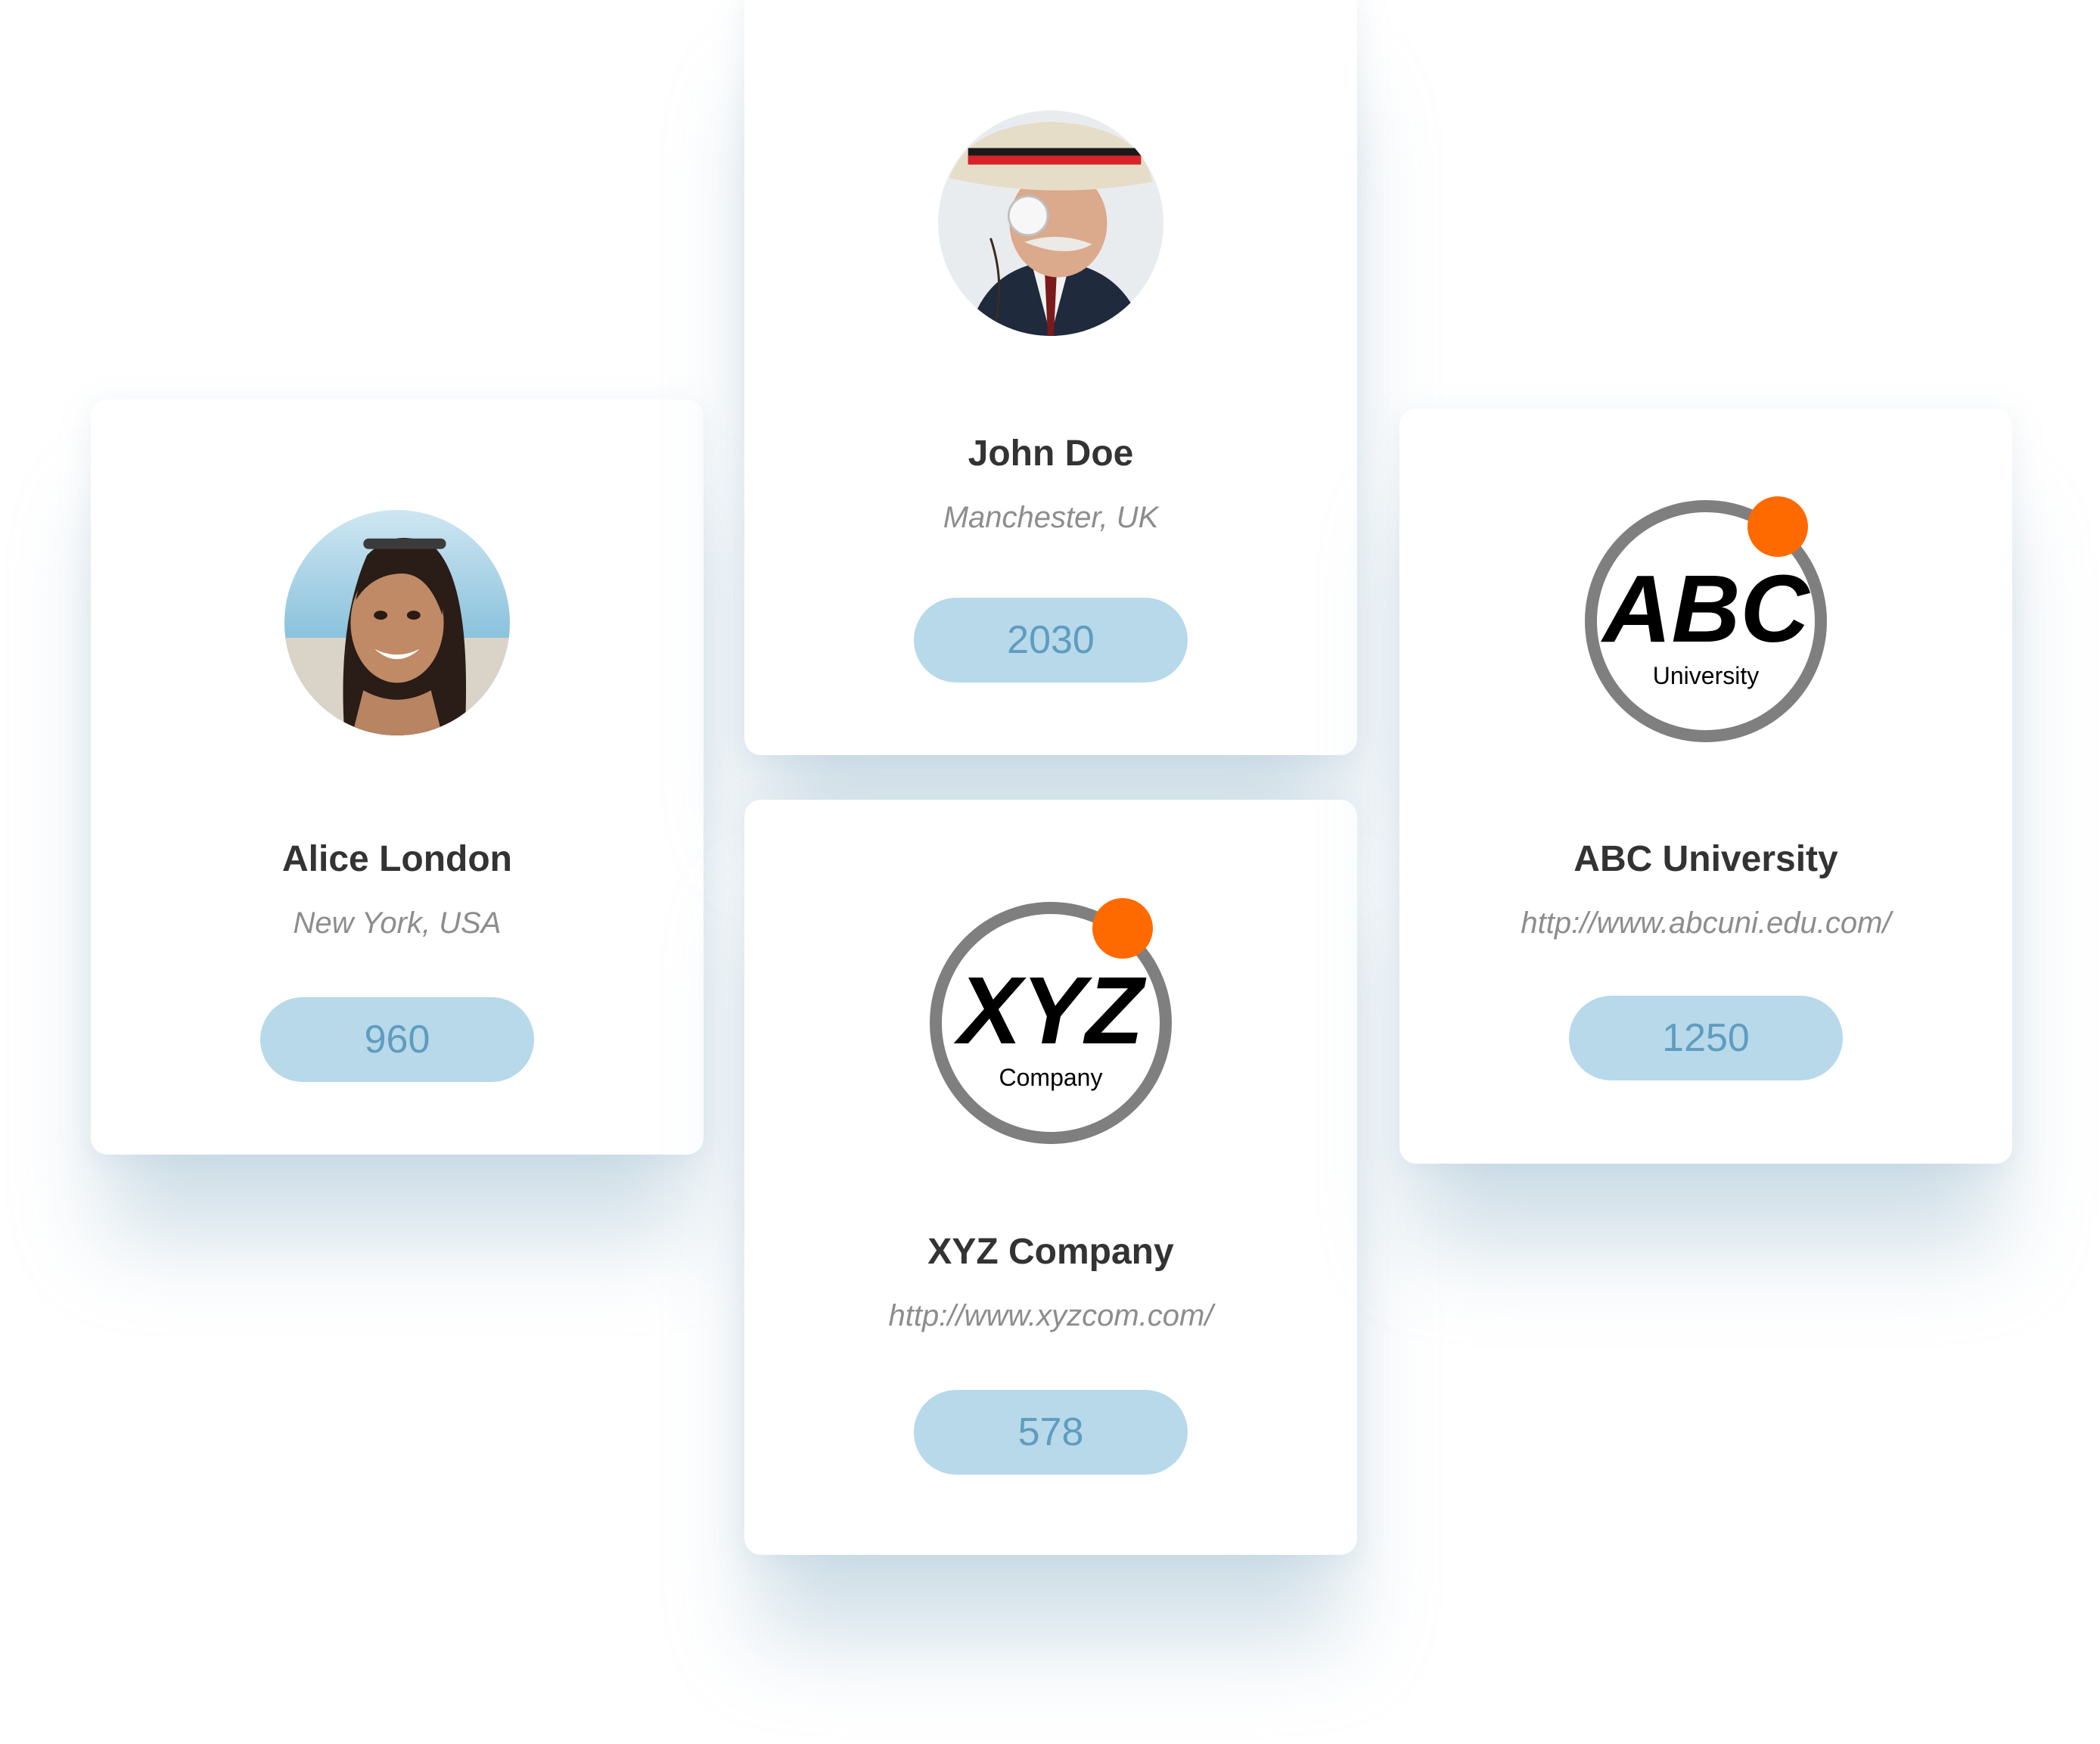  I want to click on logo-title: ABC, so click(1706, 608).